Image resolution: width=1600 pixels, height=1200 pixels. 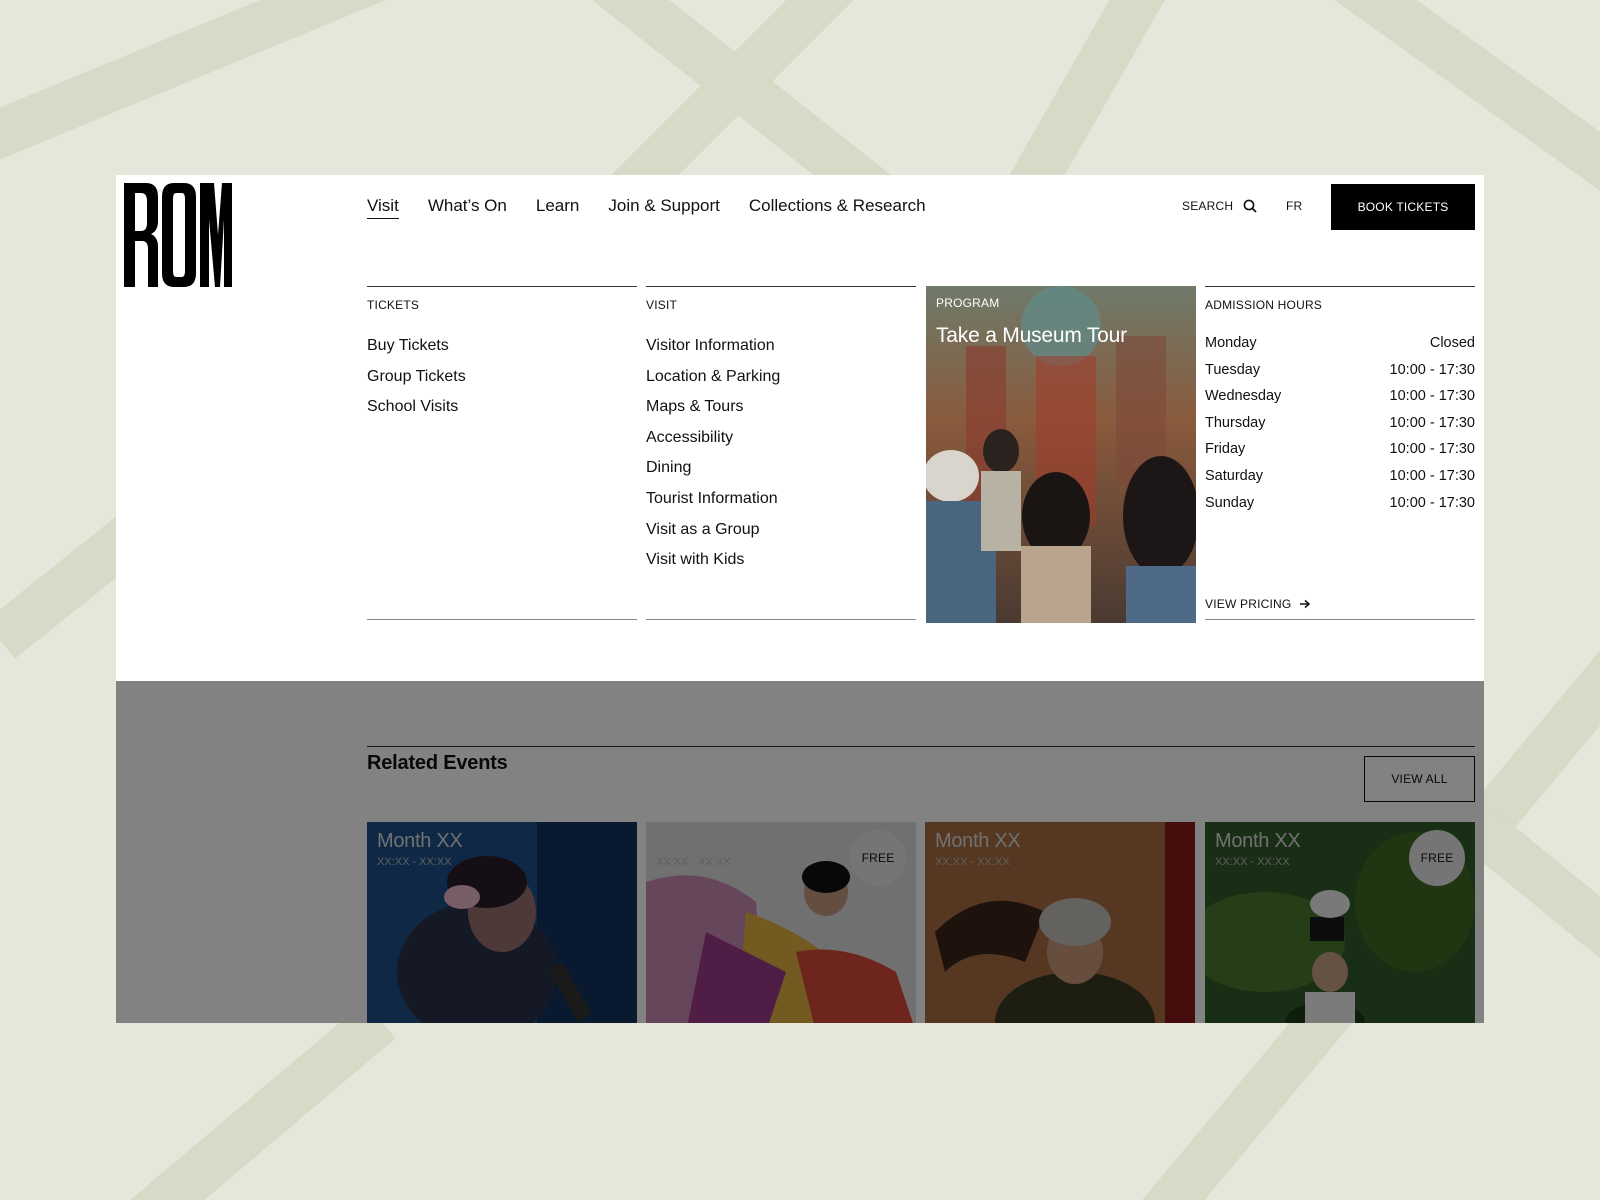 I want to click on arrow-right-icon, so click(x=1305, y=604).